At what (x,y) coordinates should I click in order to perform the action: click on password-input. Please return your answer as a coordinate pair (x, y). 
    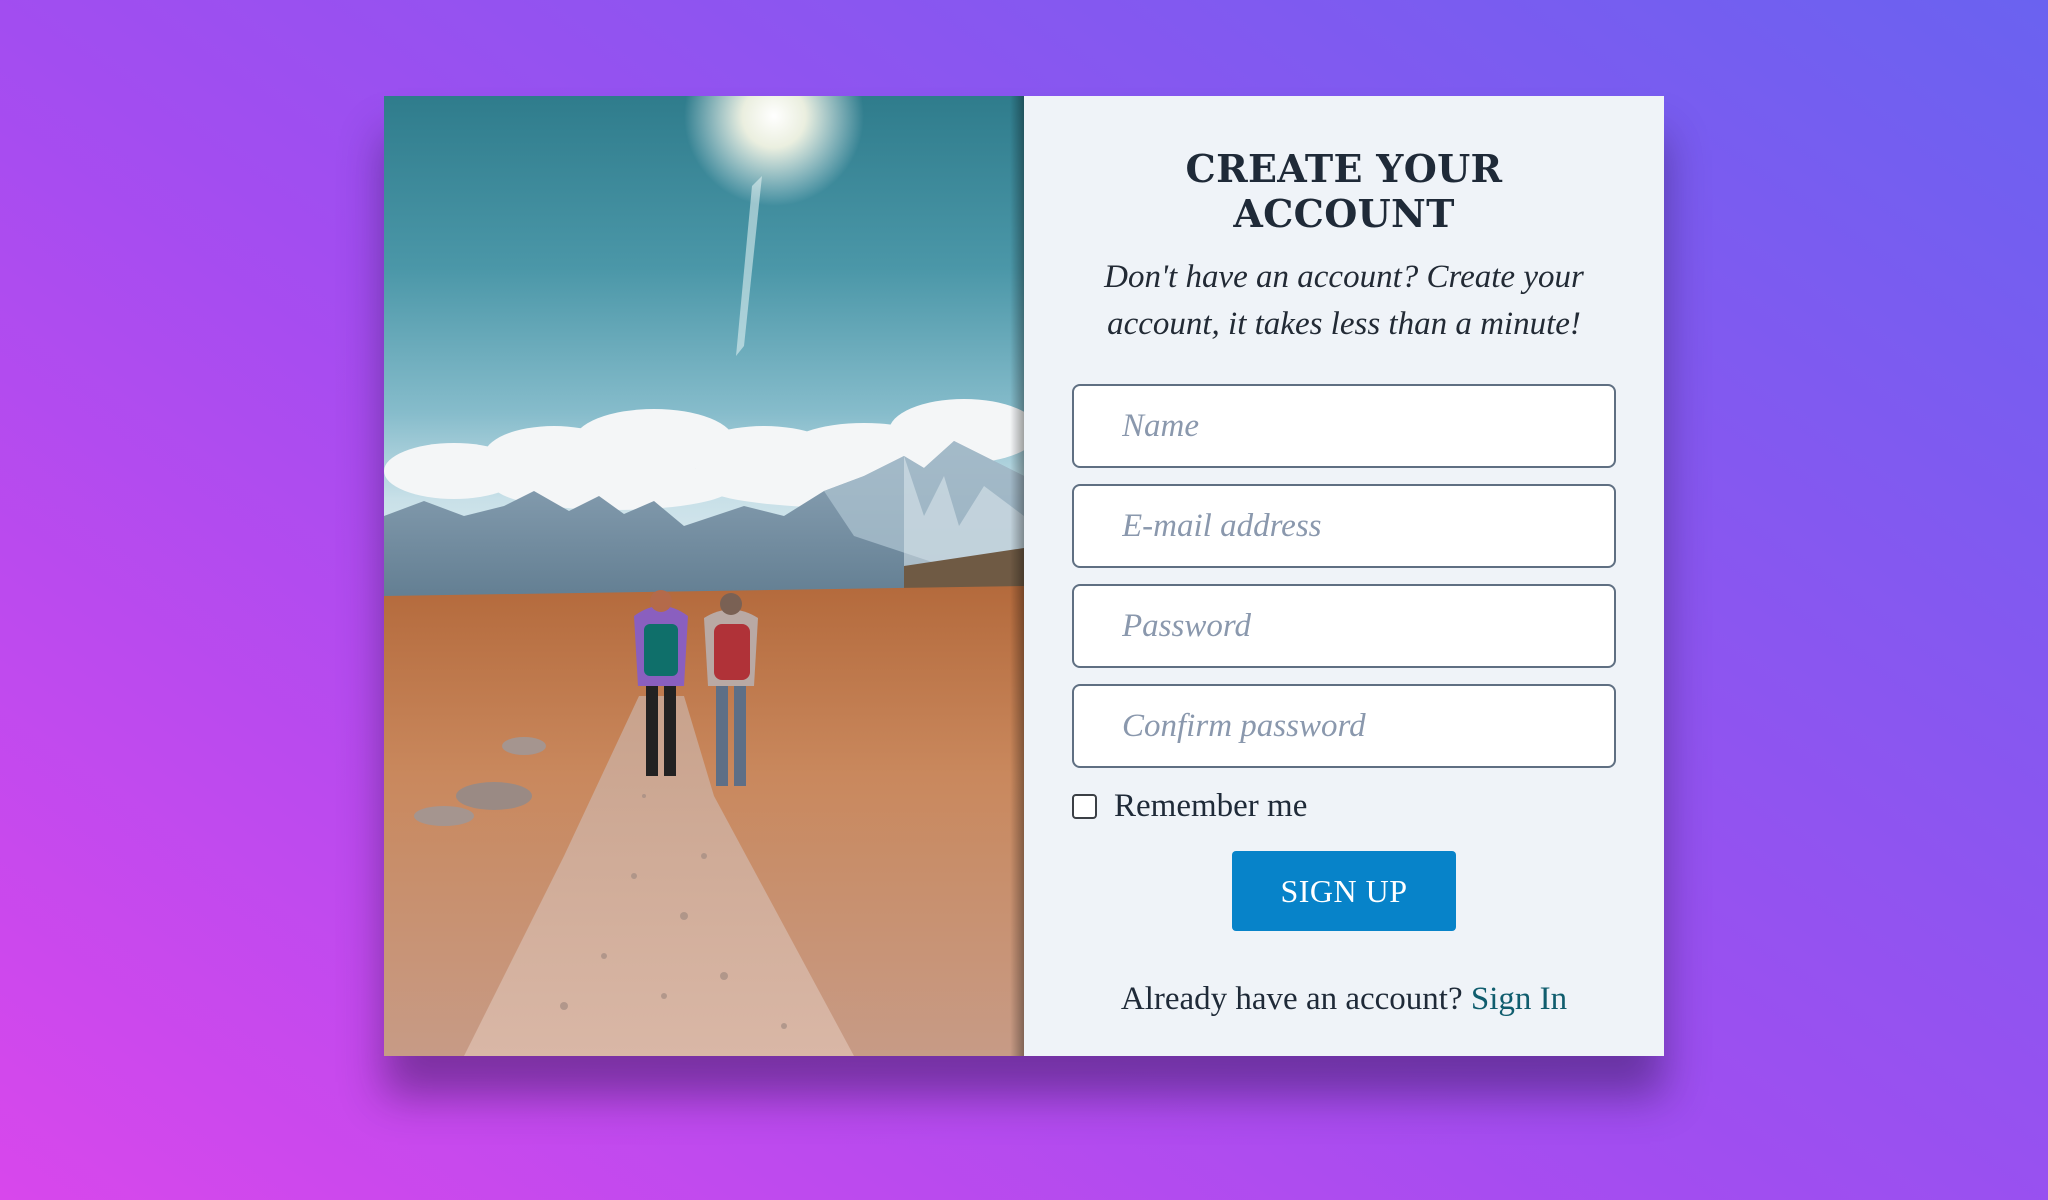
    Looking at the image, I should click on (1344, 626).